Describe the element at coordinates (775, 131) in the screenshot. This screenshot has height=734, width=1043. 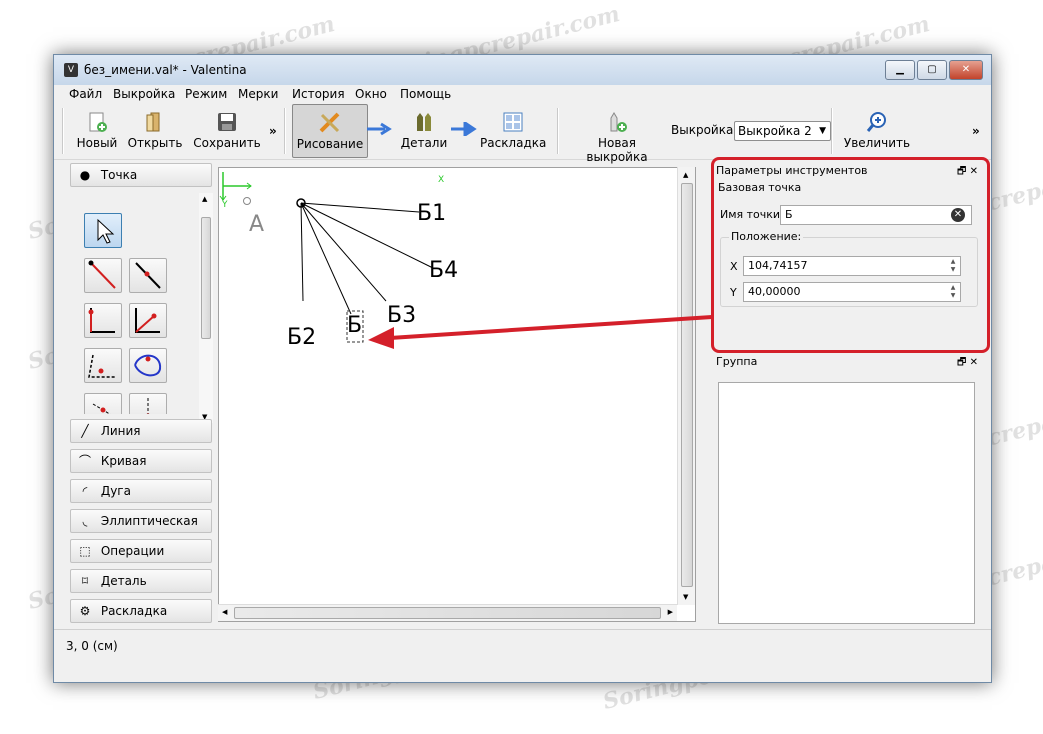
I see `pattern-select-value: Выкройка 2` at that location.